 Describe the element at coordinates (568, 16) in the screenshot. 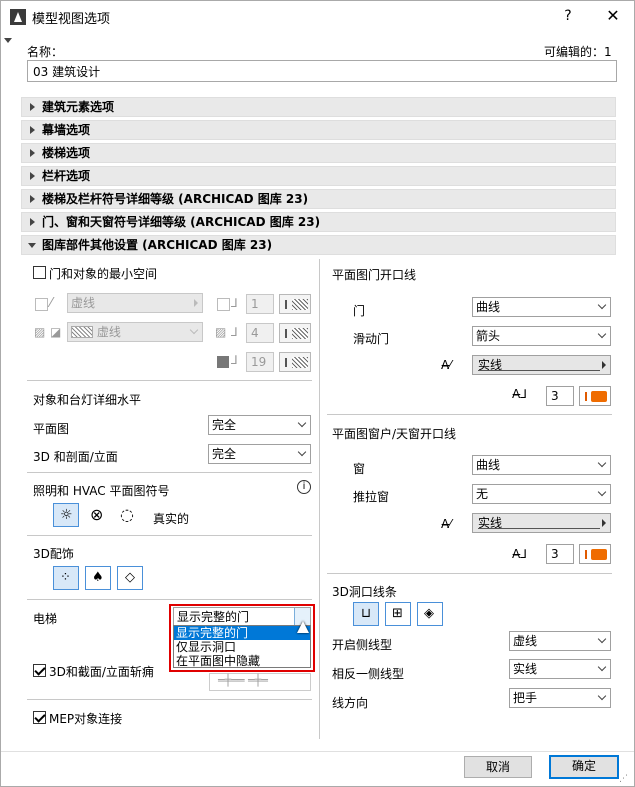

I see `help-button: ?` at that location.